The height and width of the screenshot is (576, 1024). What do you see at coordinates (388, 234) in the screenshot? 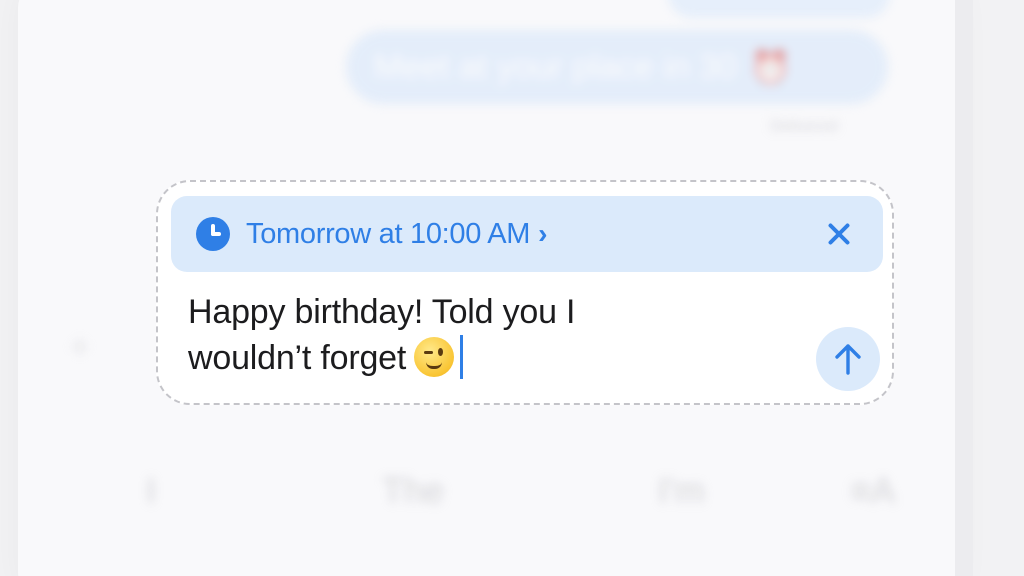
I see `scheduled-time: Tomorrow at 10:00 AM` at bounding box center [388, 234].